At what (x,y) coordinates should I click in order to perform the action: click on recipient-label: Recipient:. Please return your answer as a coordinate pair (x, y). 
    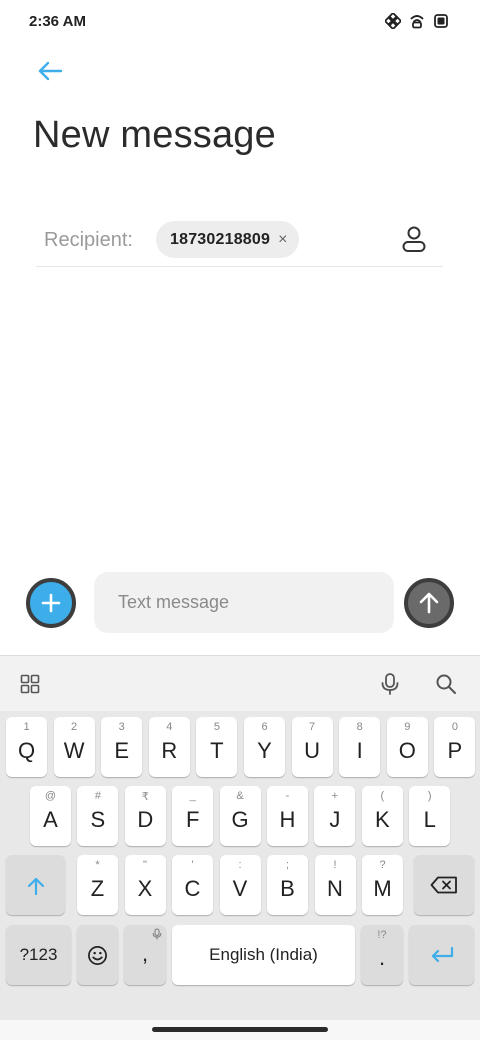
    Looking at the image, I should click on (88, 240).